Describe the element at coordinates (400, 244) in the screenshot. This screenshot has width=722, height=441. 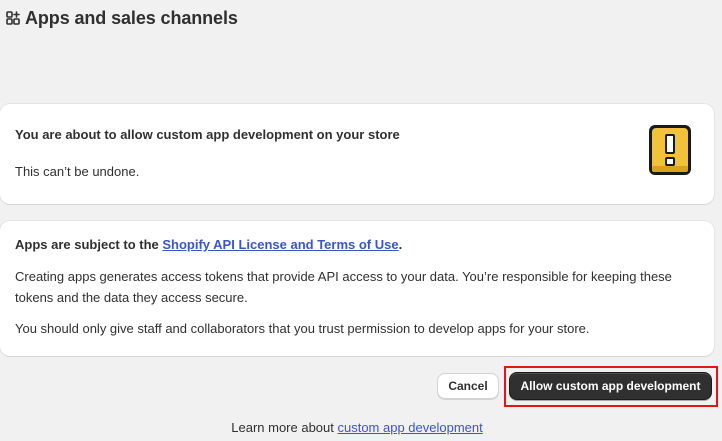
I see `terms-heading-suffix: .` at that location.